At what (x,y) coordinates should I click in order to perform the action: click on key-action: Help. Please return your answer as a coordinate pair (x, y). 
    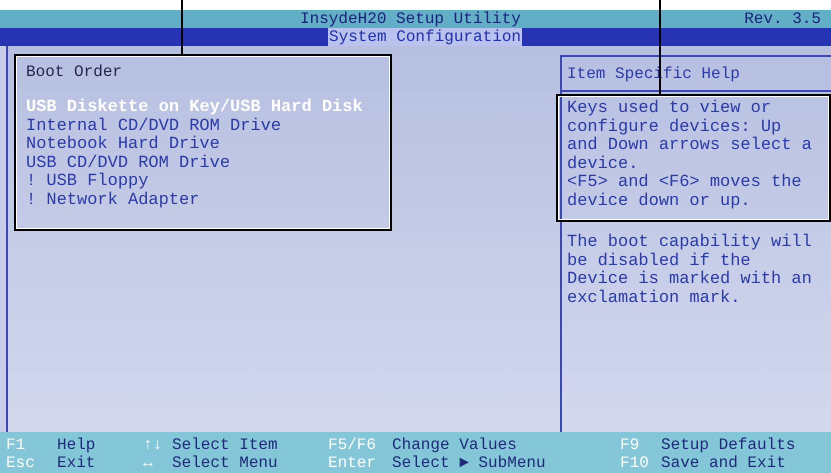
    Looking at the image, I should click on (76, 445).